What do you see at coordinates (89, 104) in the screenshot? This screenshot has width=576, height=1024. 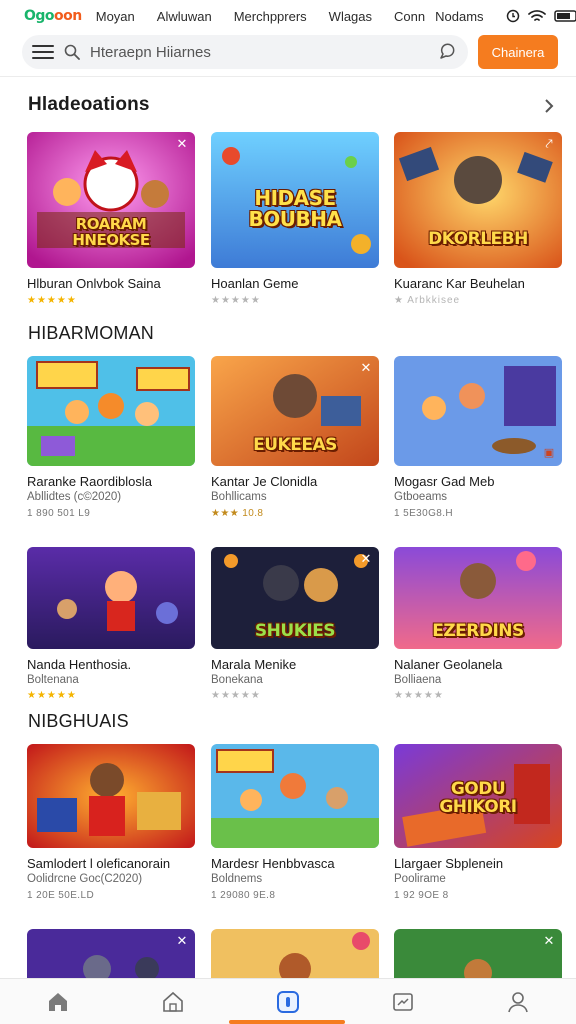 I see `section-title-1: Hladeoations` at bounding box center [89, 104].